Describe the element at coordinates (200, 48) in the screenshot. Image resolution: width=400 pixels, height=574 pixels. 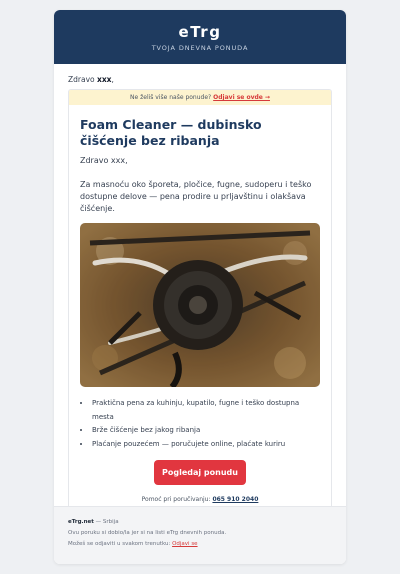
I see `tagline: TVOJA DNEVNA PONUDA` at that location.